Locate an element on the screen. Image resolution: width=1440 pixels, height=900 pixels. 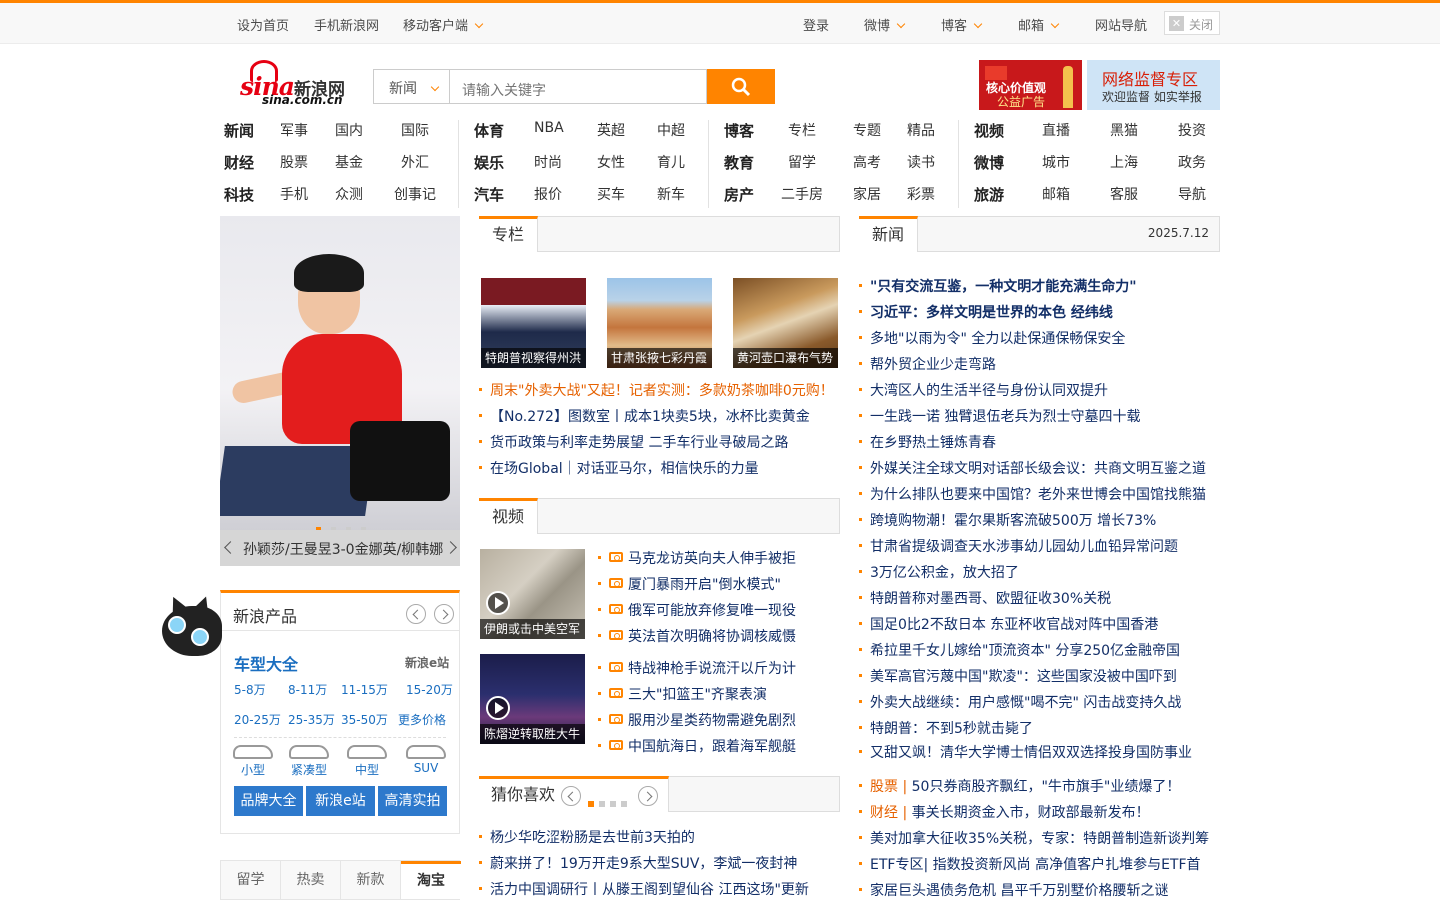
list-item: 希拉里千女儿嫁给"顶流资本" 分享250亿金融帝国 is located at coordinates (1019, 650).